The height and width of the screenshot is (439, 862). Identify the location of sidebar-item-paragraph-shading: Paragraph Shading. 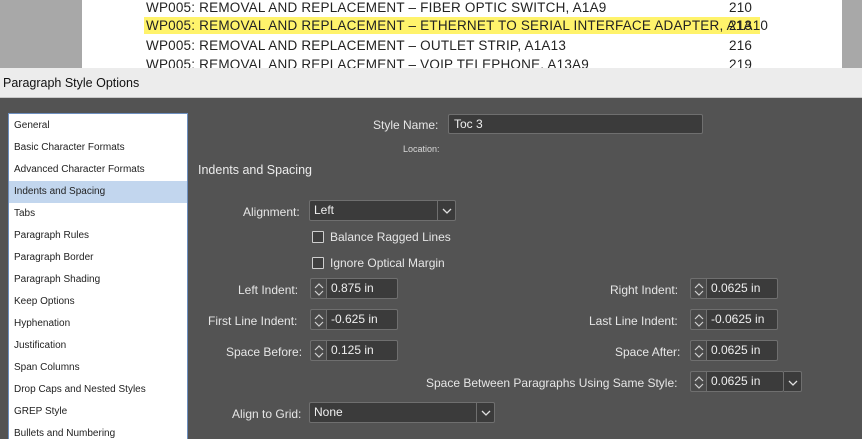
(98, 280).